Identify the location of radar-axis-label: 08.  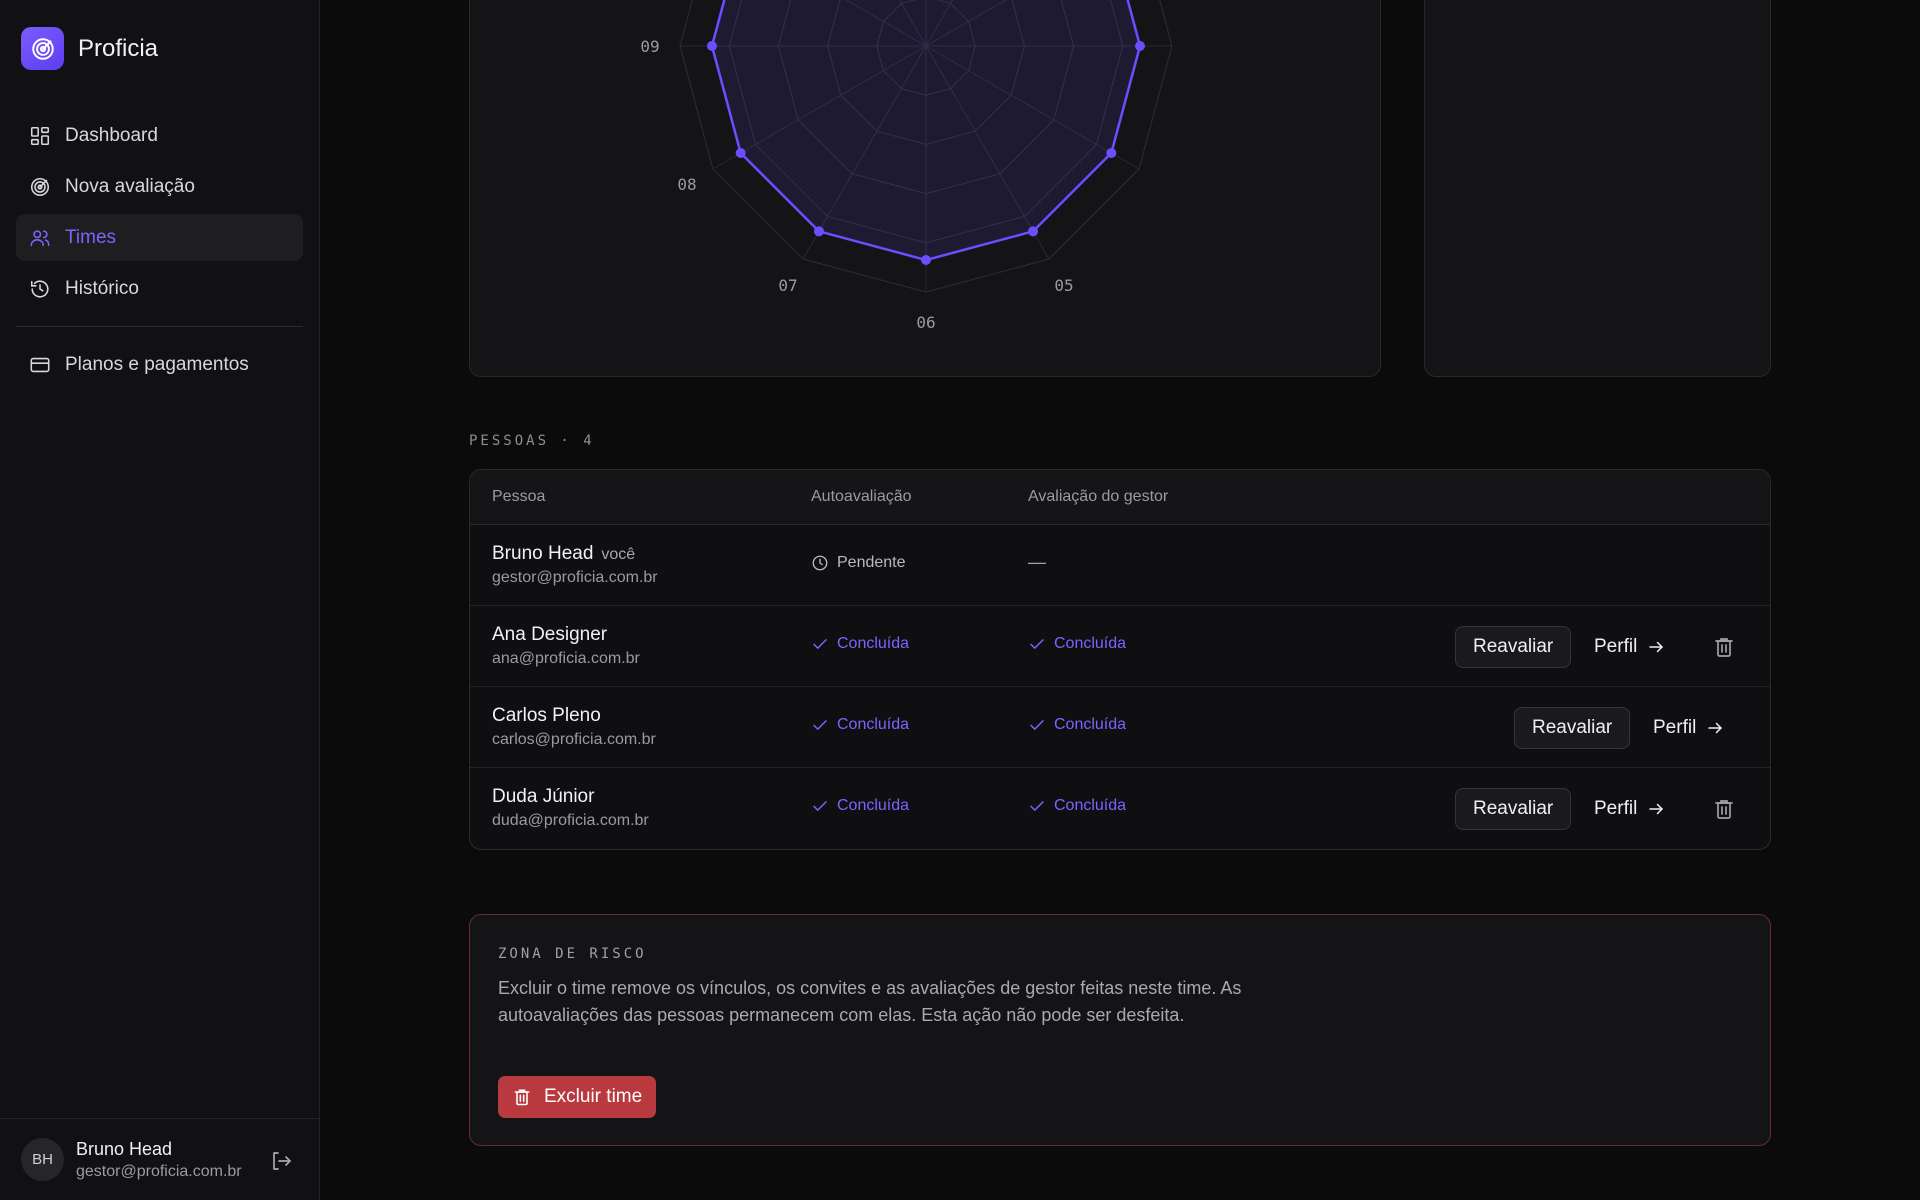
(686, 184).